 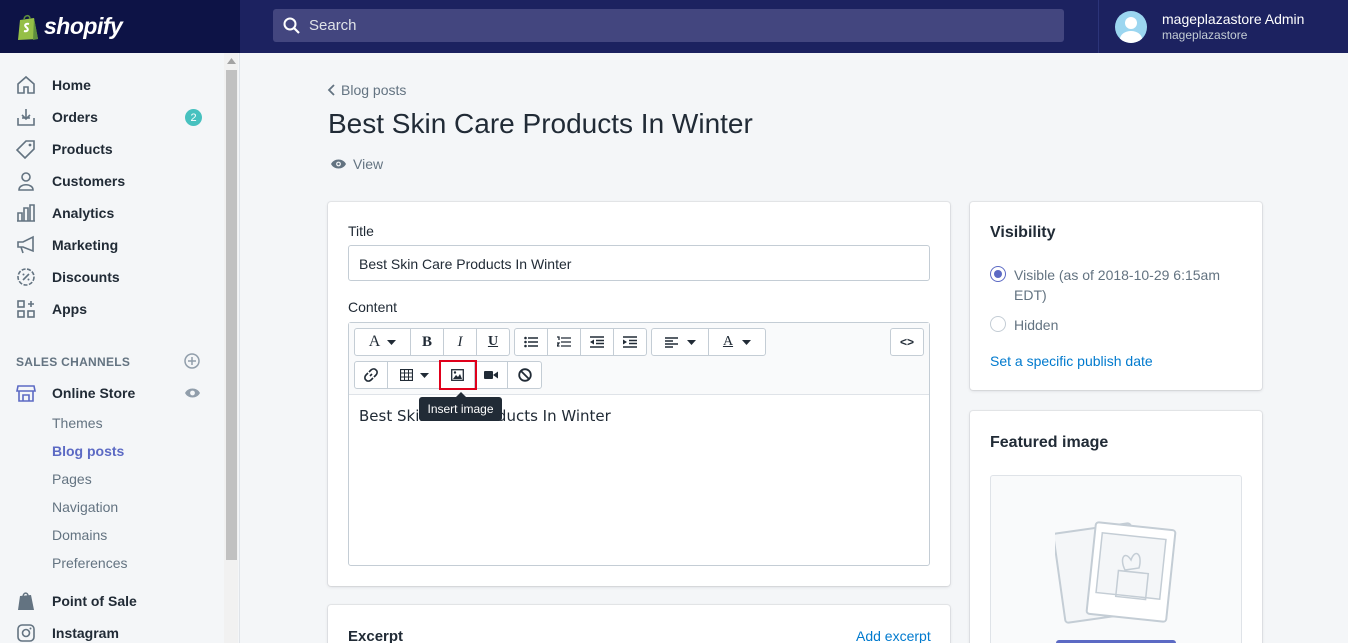 What do you see at coordinates (89, 563) in the screenshot?
I see `sidebar-subitem-preferences: Preferences` at bounding box center [89, 563].